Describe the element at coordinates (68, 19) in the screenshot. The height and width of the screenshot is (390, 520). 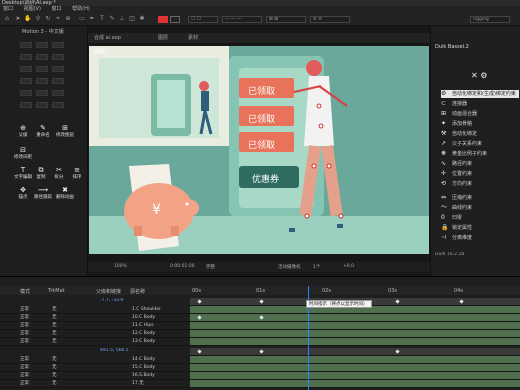
I see `pan-tool-icon: ⊕` at that location.